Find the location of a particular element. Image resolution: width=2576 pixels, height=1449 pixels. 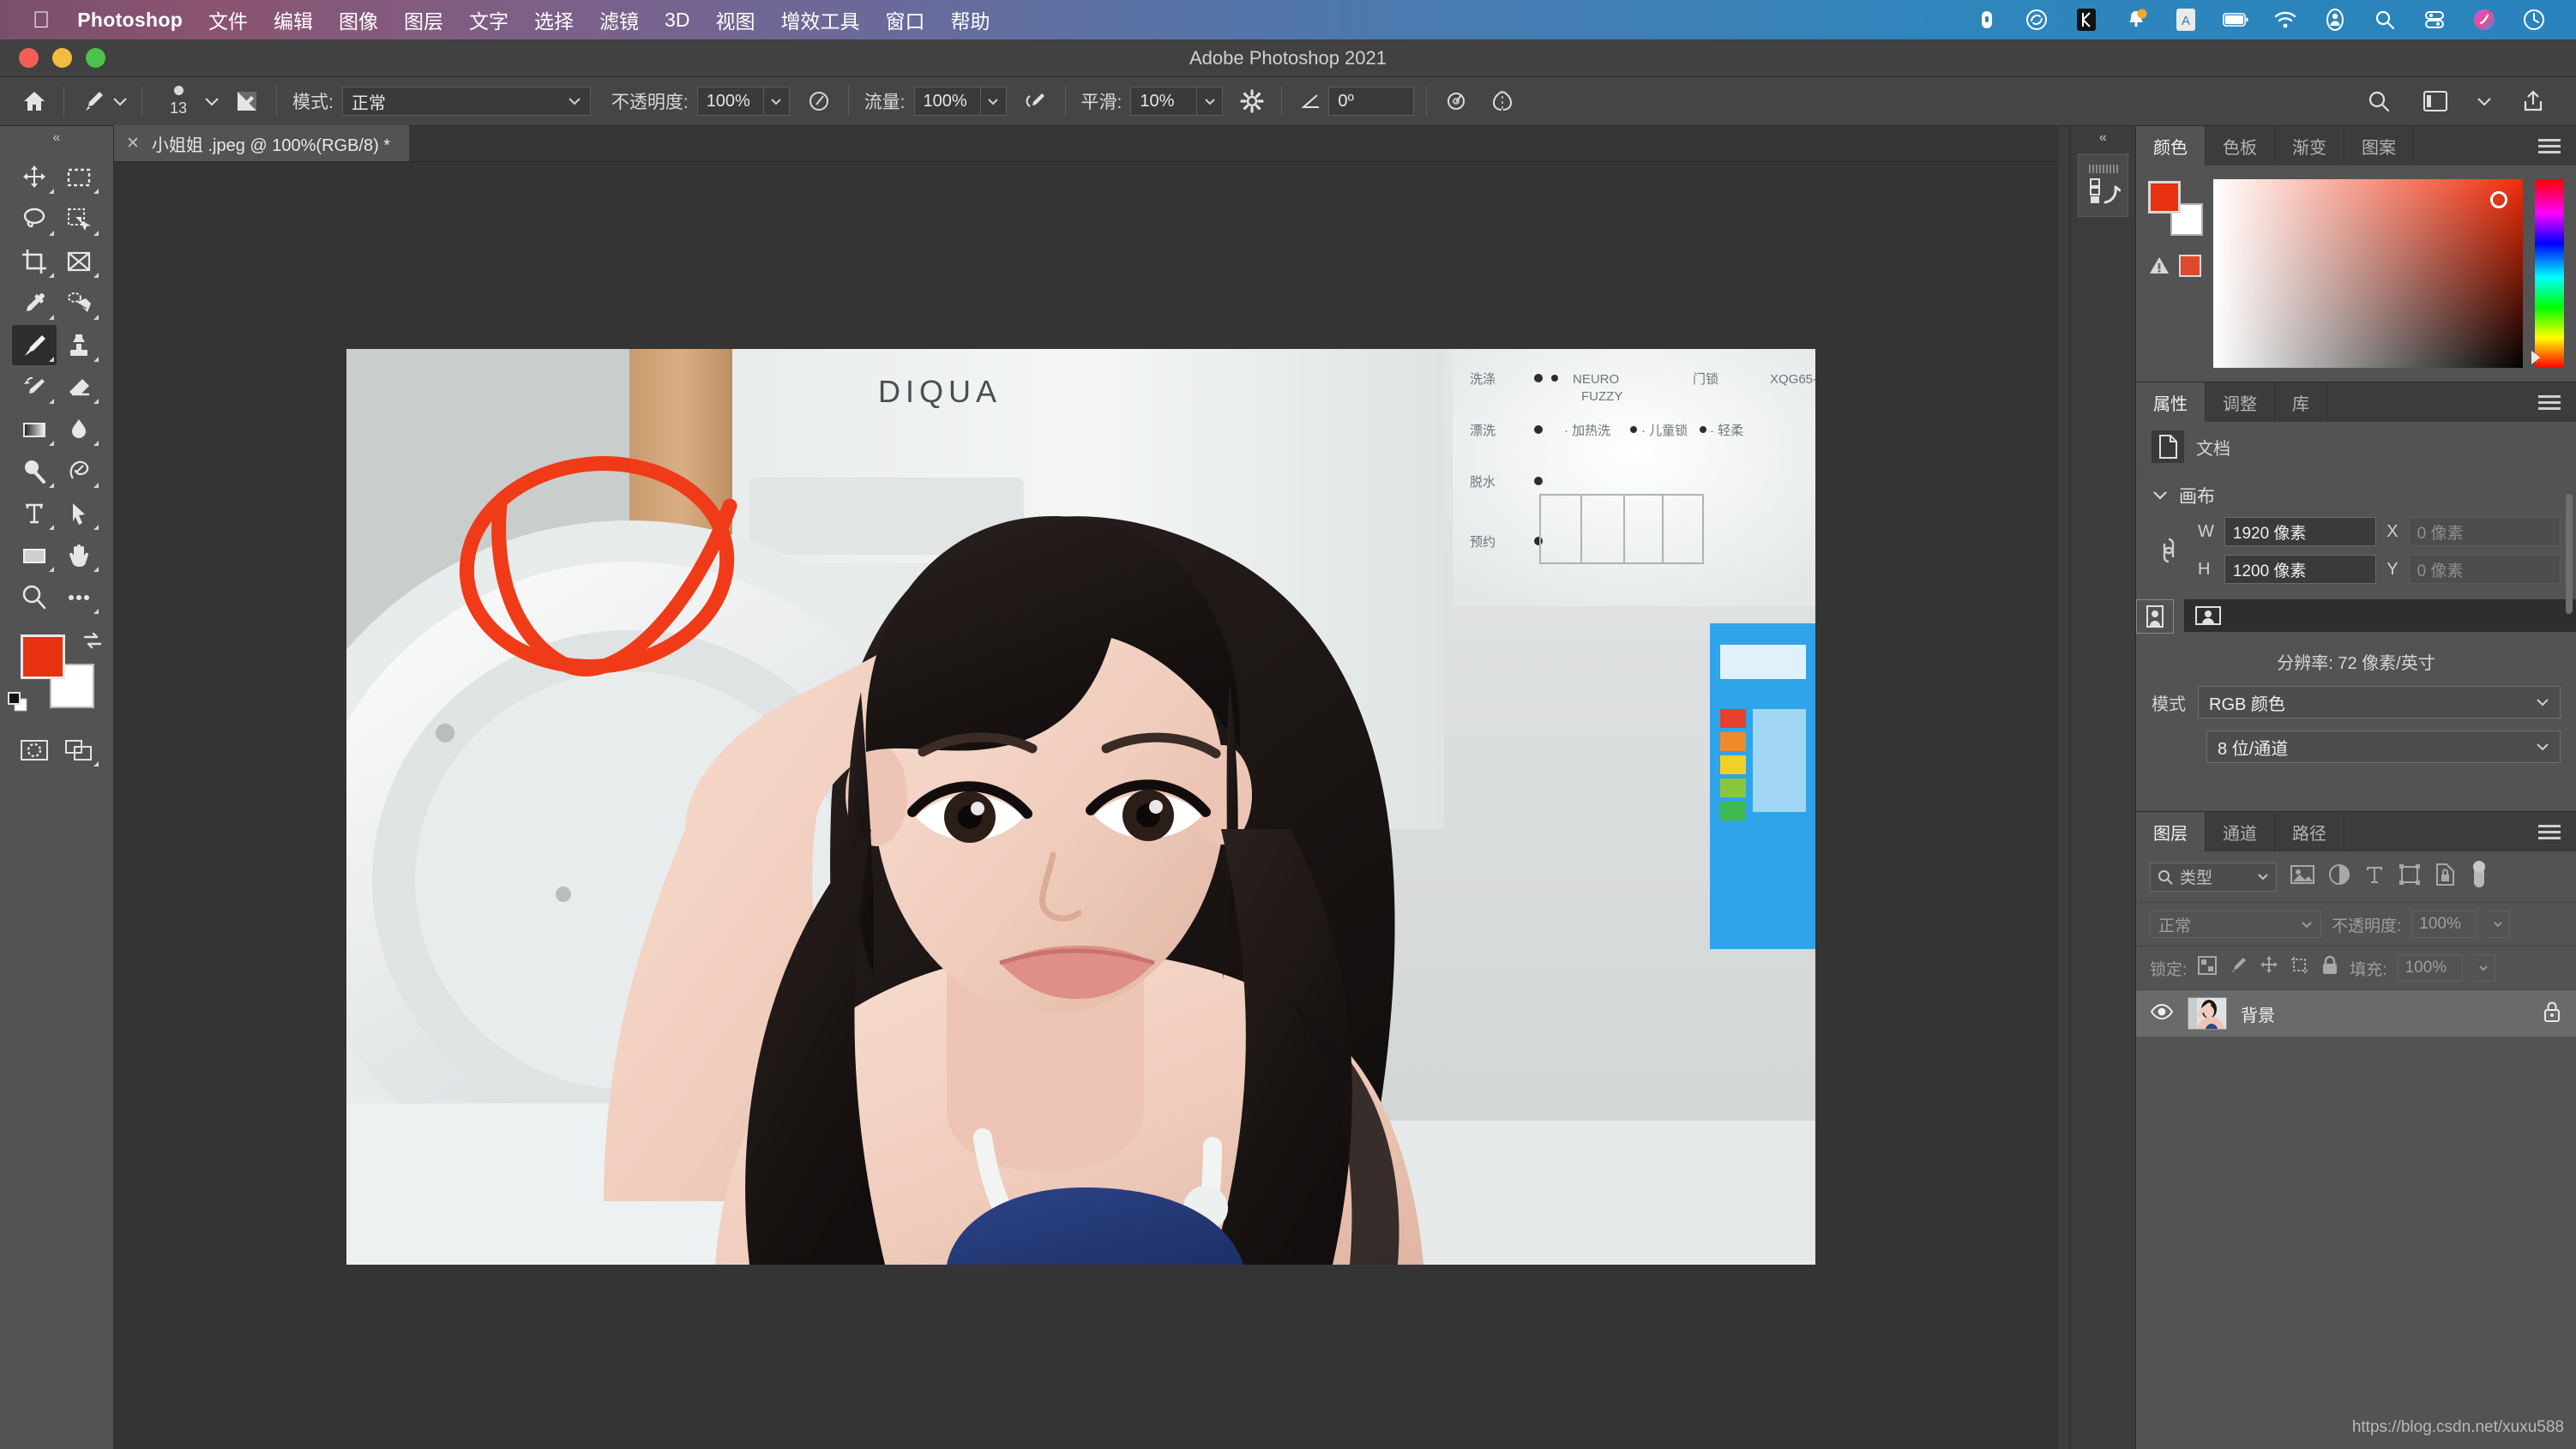

gamut-warning-row is located at coordinates (2174, 266).